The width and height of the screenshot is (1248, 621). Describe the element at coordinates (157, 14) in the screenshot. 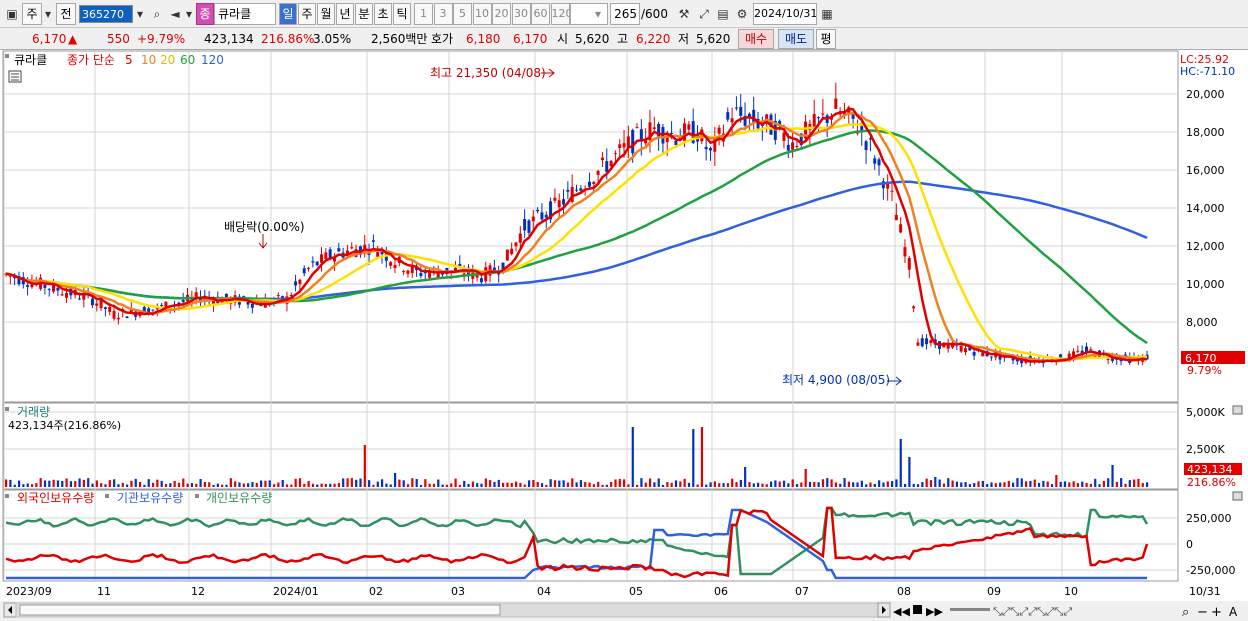

I see `search-icon: ⌕` at that location.